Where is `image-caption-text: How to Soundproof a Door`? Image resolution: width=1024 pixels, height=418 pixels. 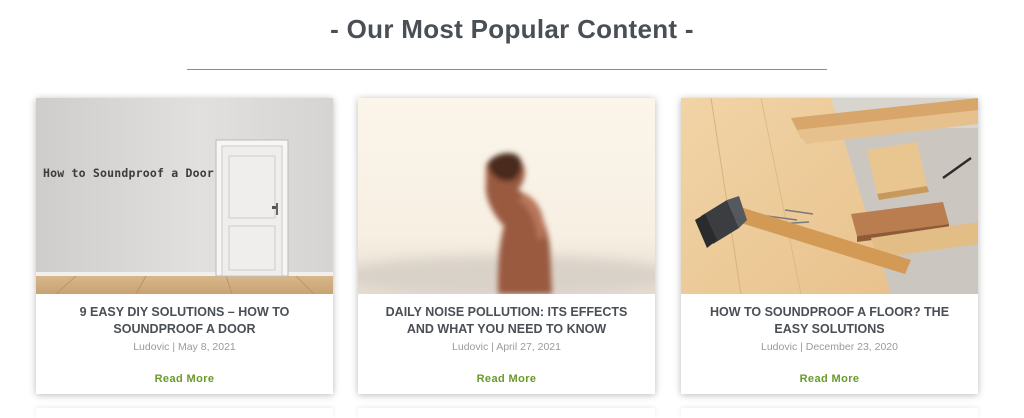
image-caption-text: How to Soundproof a Door is located at coordinates (128, 173).